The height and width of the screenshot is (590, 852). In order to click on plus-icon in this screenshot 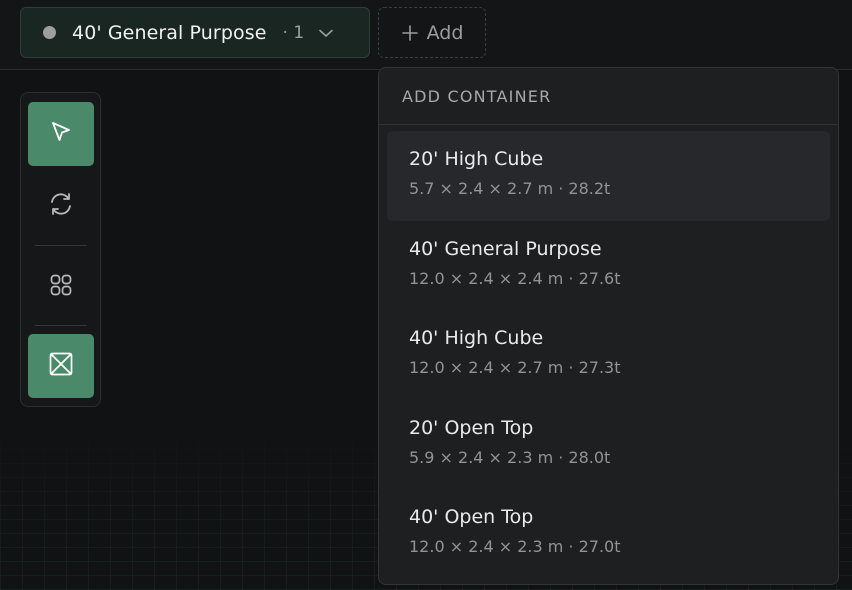, I will do `click(410, 33)`.